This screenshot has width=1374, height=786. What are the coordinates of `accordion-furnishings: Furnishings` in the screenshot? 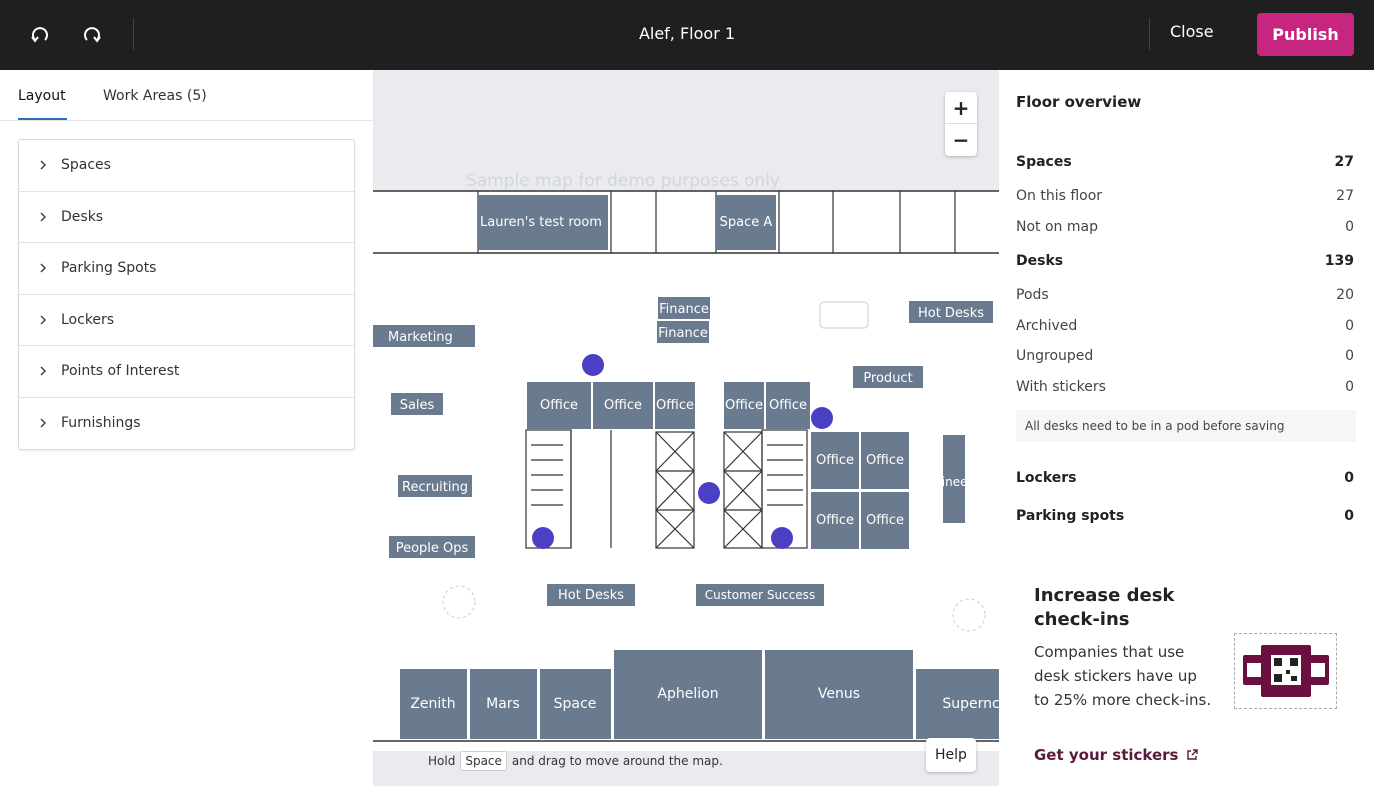 It's located at (186, 424).